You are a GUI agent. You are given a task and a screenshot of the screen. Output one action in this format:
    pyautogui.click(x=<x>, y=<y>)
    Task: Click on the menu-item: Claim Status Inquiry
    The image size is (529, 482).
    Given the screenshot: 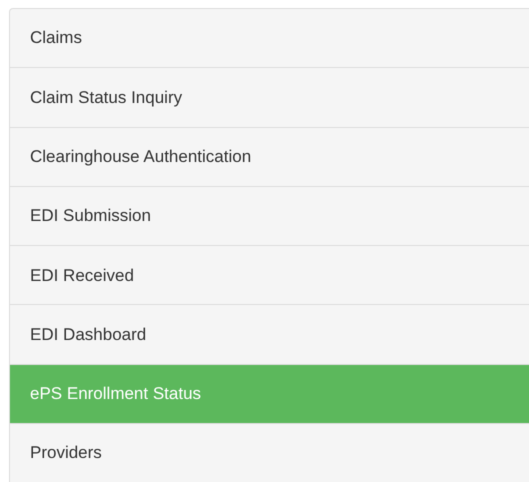 What is the action you would take?
    pyautogui.click(x=269, y=97)
    